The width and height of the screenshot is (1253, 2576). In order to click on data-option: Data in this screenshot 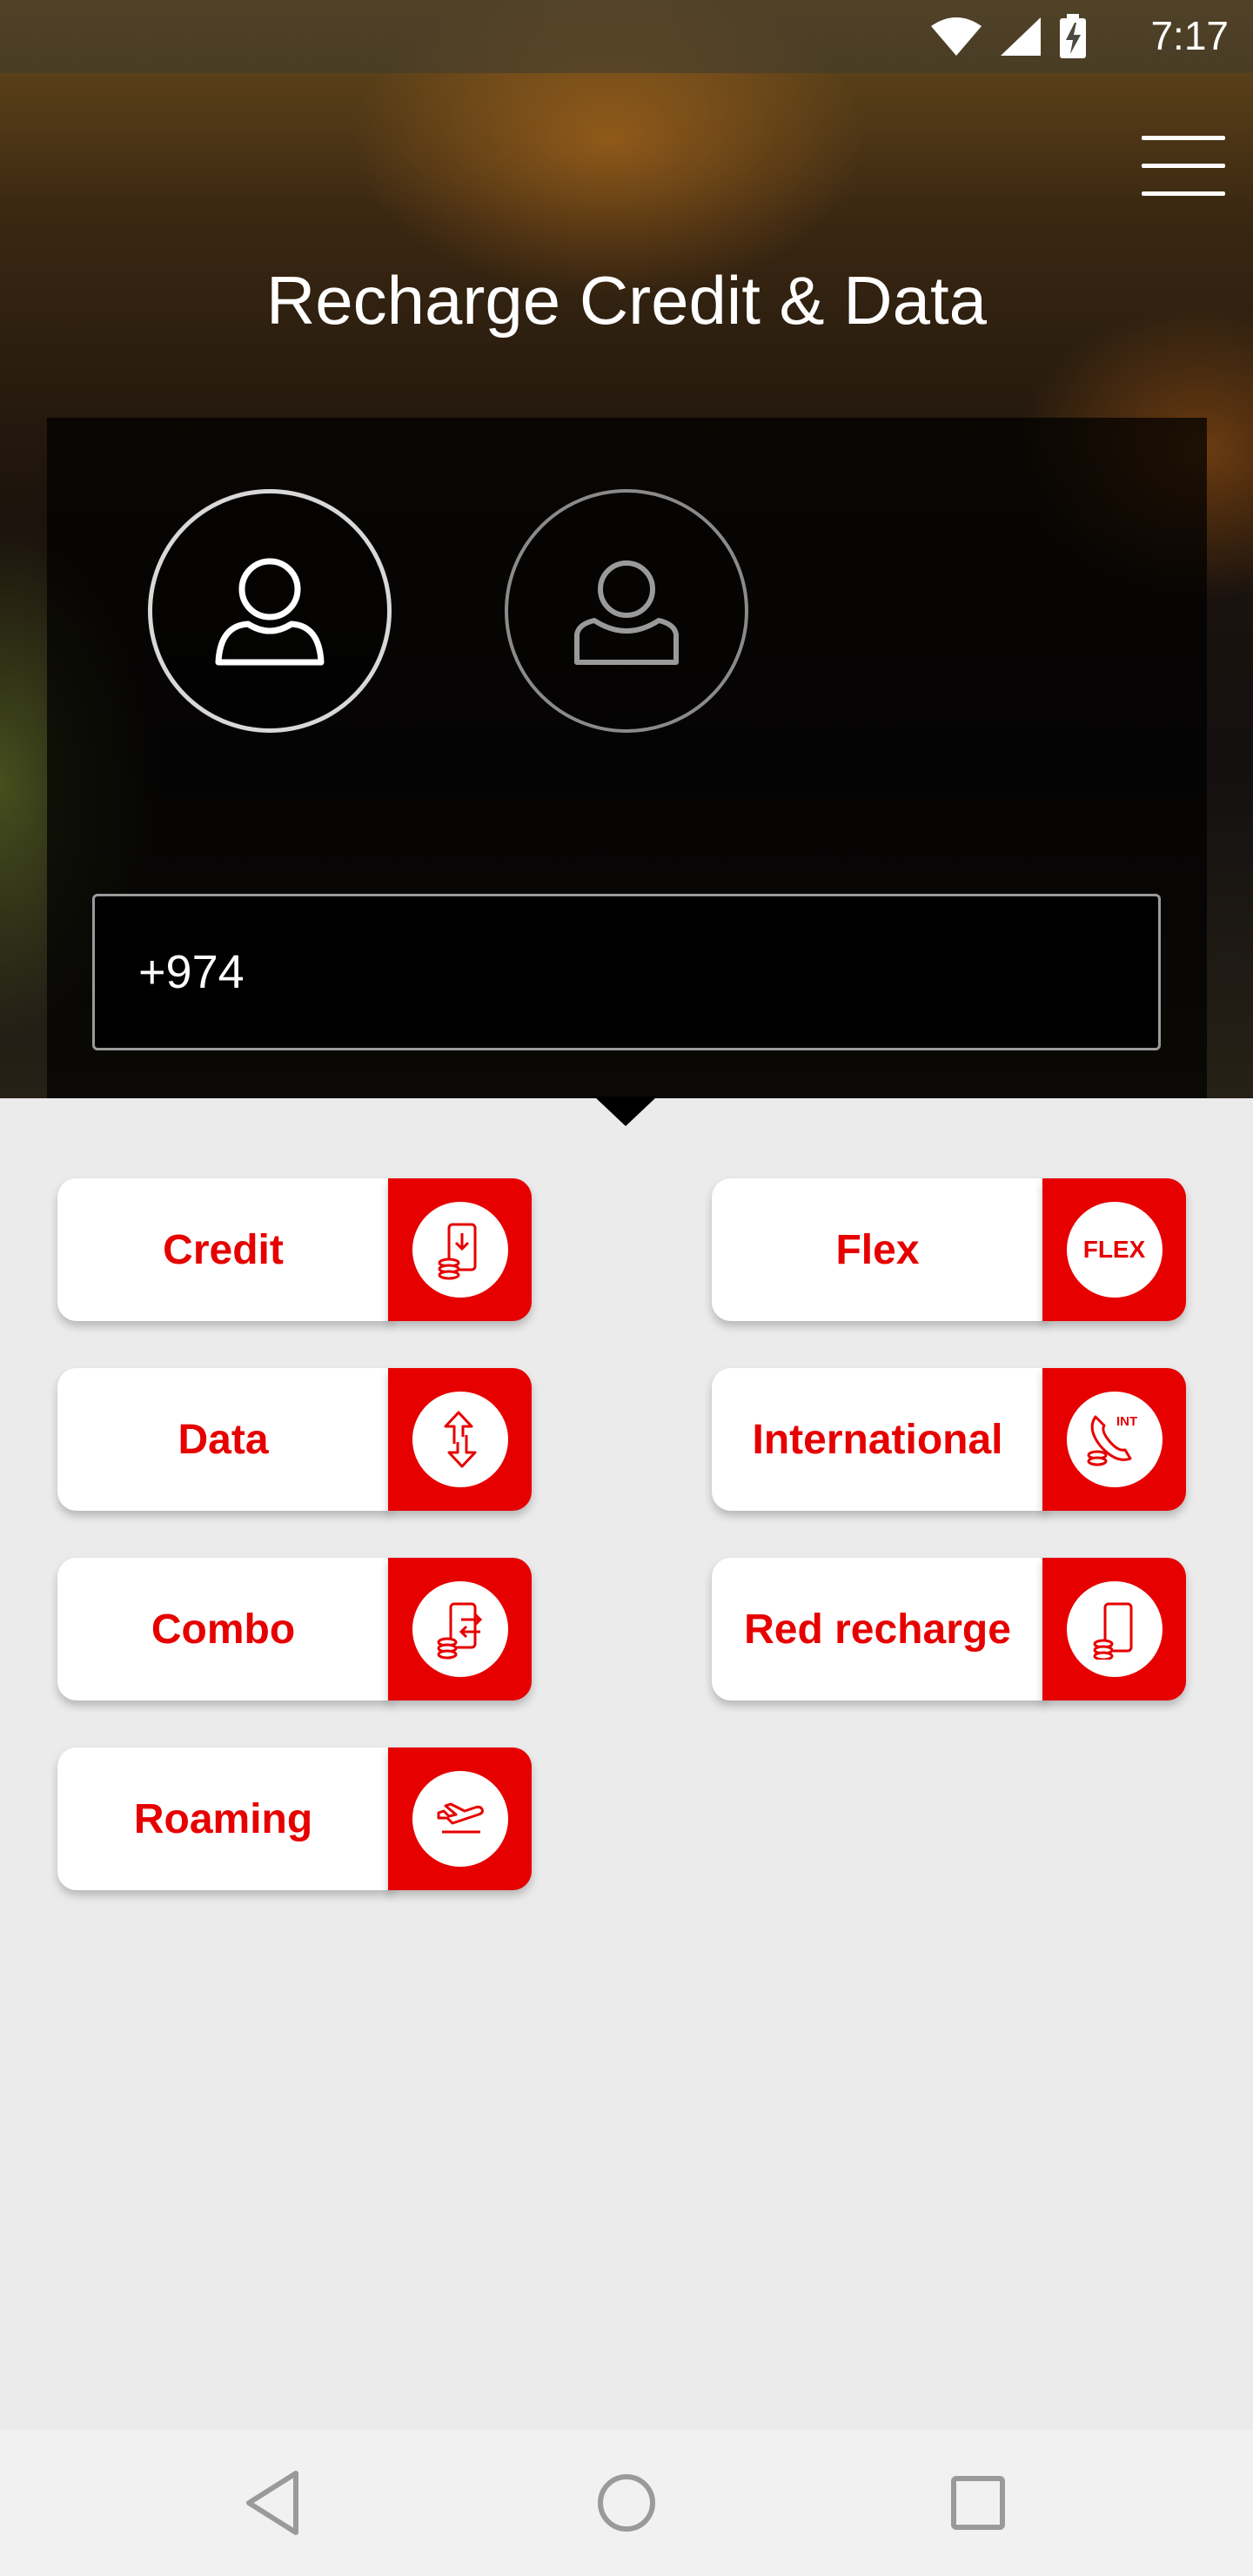, I will do `click(294, 1439)`.